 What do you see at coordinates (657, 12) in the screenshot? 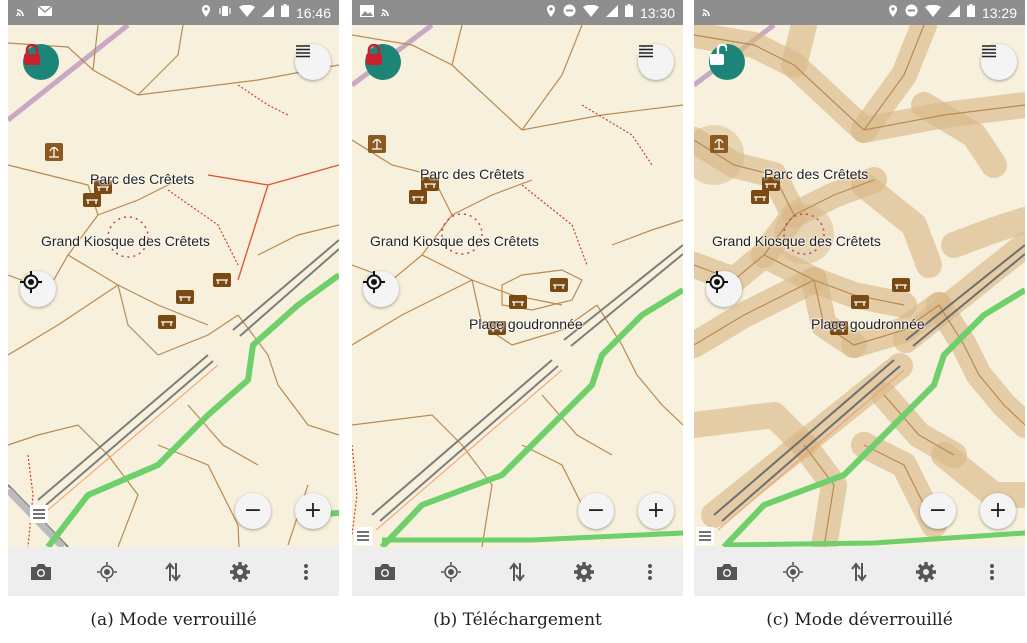
I see `status-time: 13:30` at bounding box center [657, 12].